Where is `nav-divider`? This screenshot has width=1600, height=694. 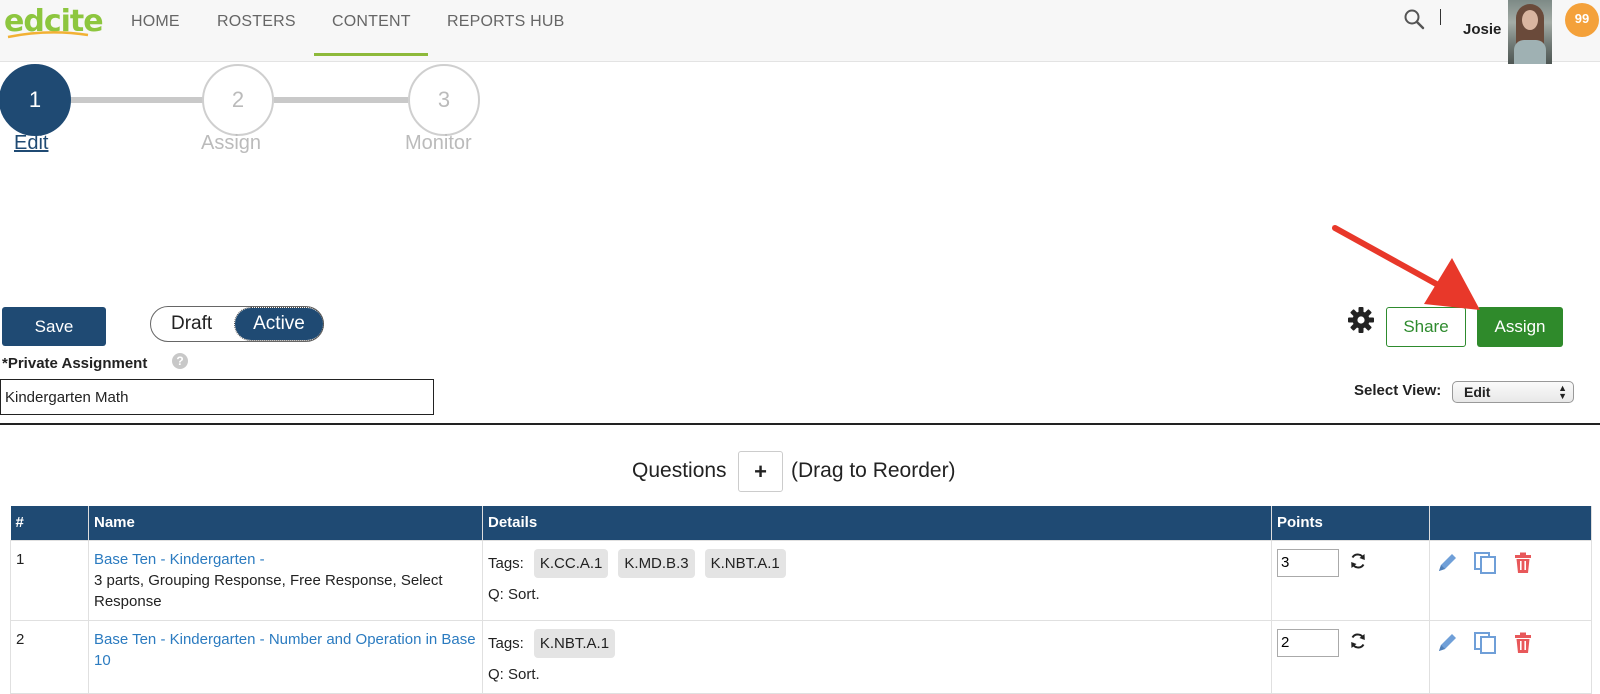
nav-divider is located at coordinates (1440, 17).